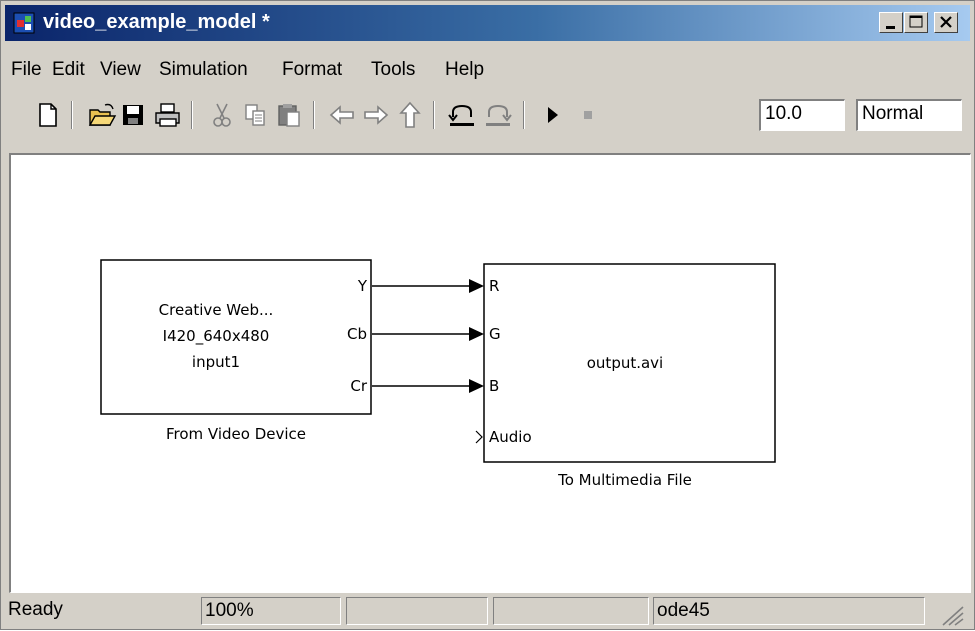  I want to click on port-label-b: B, so click(494, 386).